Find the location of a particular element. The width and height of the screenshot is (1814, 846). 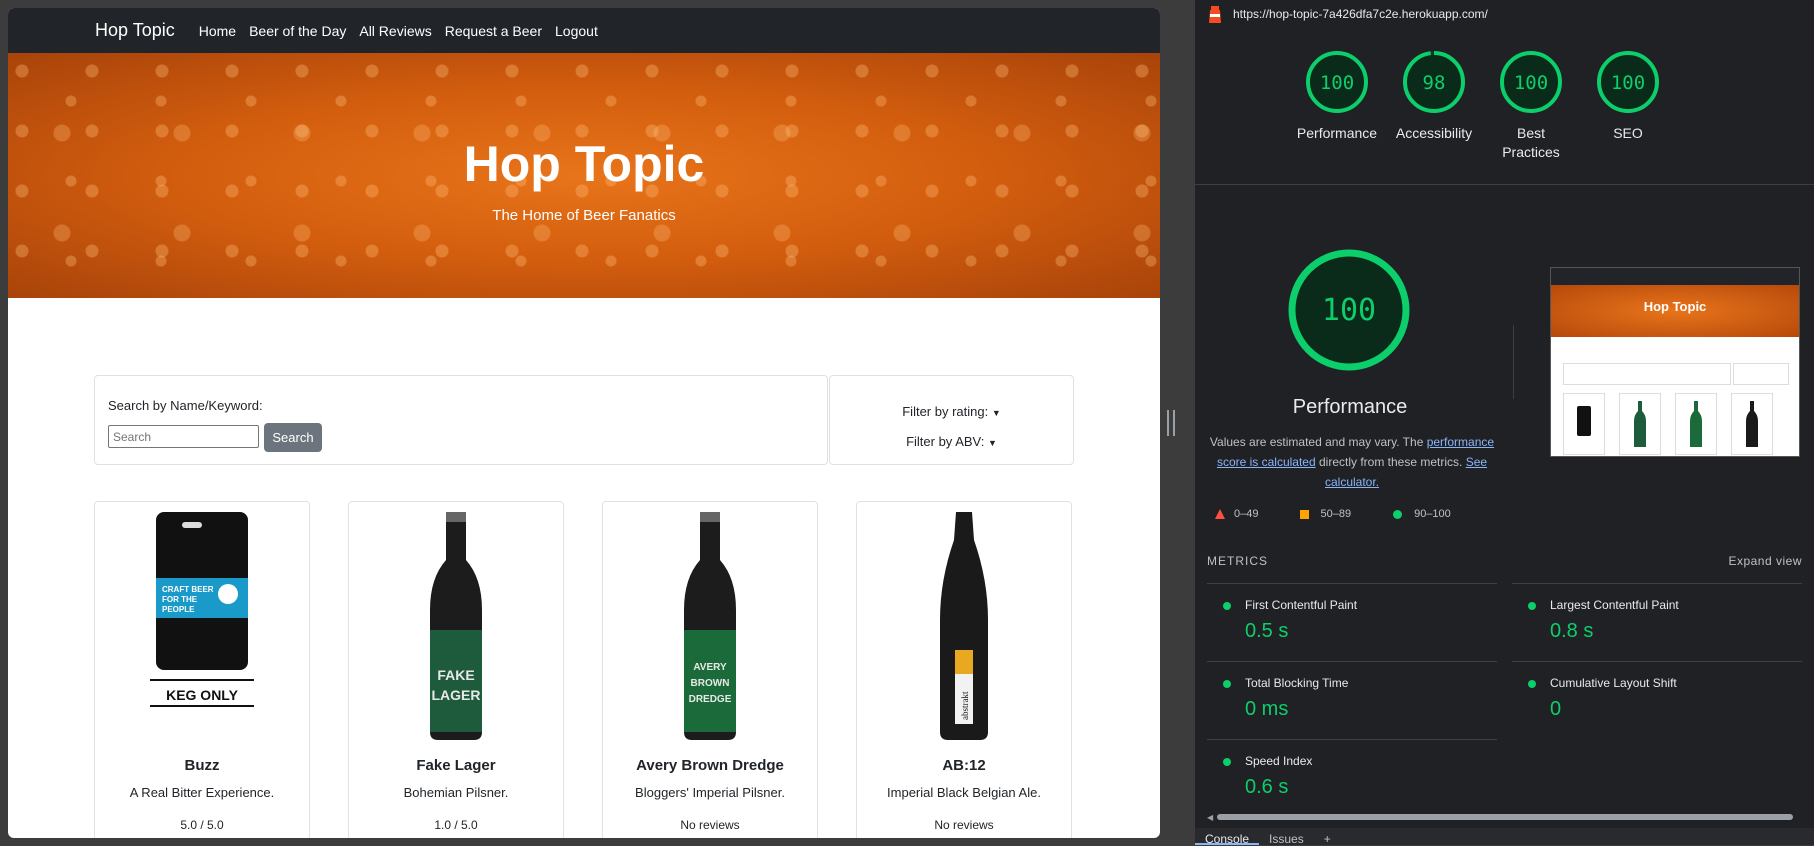

add-tab-icon: + is located at coordinates (1327, 837).